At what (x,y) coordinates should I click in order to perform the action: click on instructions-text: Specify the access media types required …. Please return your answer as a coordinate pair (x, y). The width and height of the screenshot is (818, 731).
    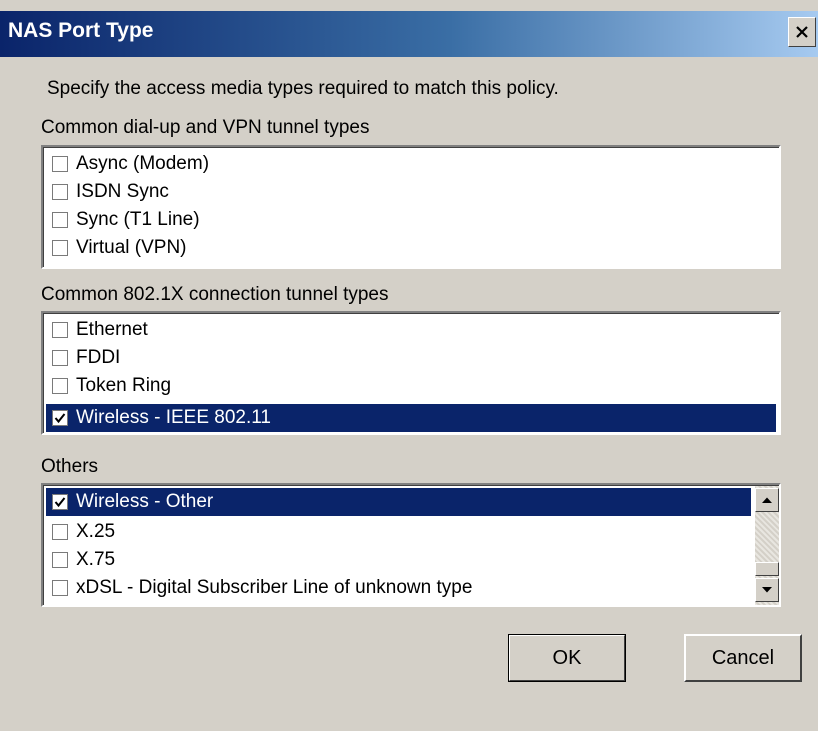
    Looking at the image, I should click on (303, 88).